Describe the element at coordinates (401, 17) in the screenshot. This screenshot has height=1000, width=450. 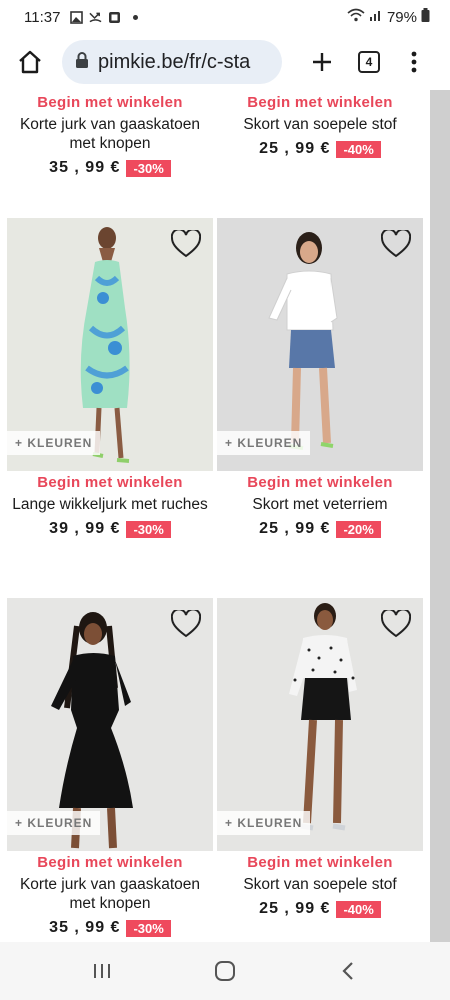
I see `battery-level: 79%` at that location.